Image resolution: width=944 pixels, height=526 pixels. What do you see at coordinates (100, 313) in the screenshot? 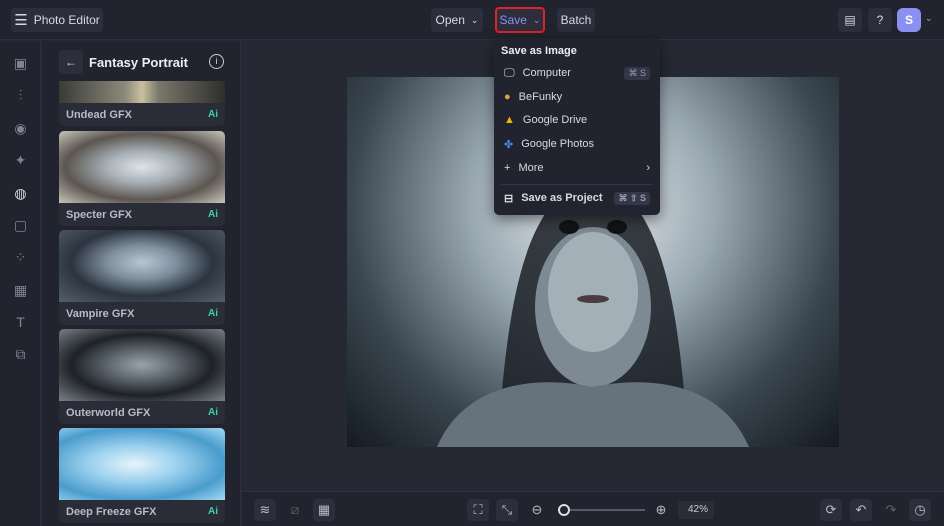
I see `effect-label: Vampire GFX` at bounding box center [100, 313].